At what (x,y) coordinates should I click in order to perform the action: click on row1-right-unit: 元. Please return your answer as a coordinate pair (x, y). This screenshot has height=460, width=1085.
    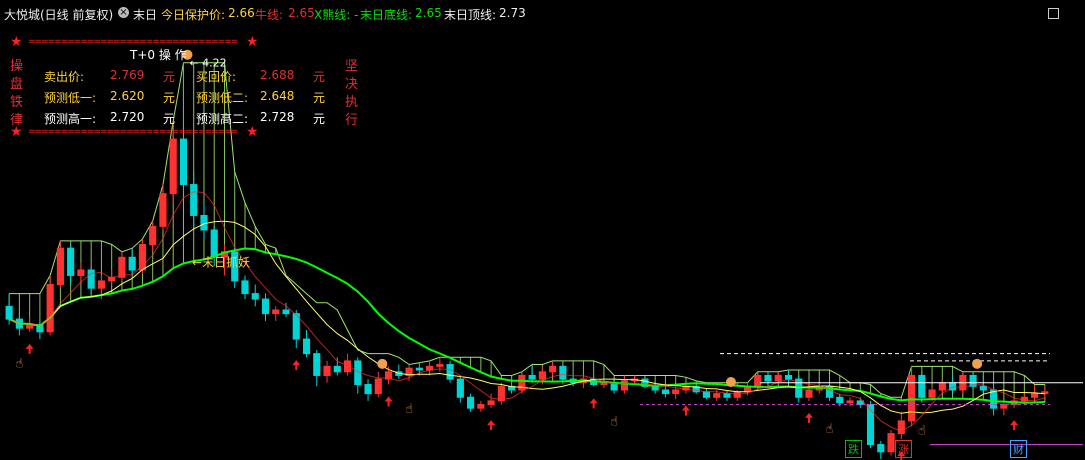
    Looking at the image, I should click on (319, 77).